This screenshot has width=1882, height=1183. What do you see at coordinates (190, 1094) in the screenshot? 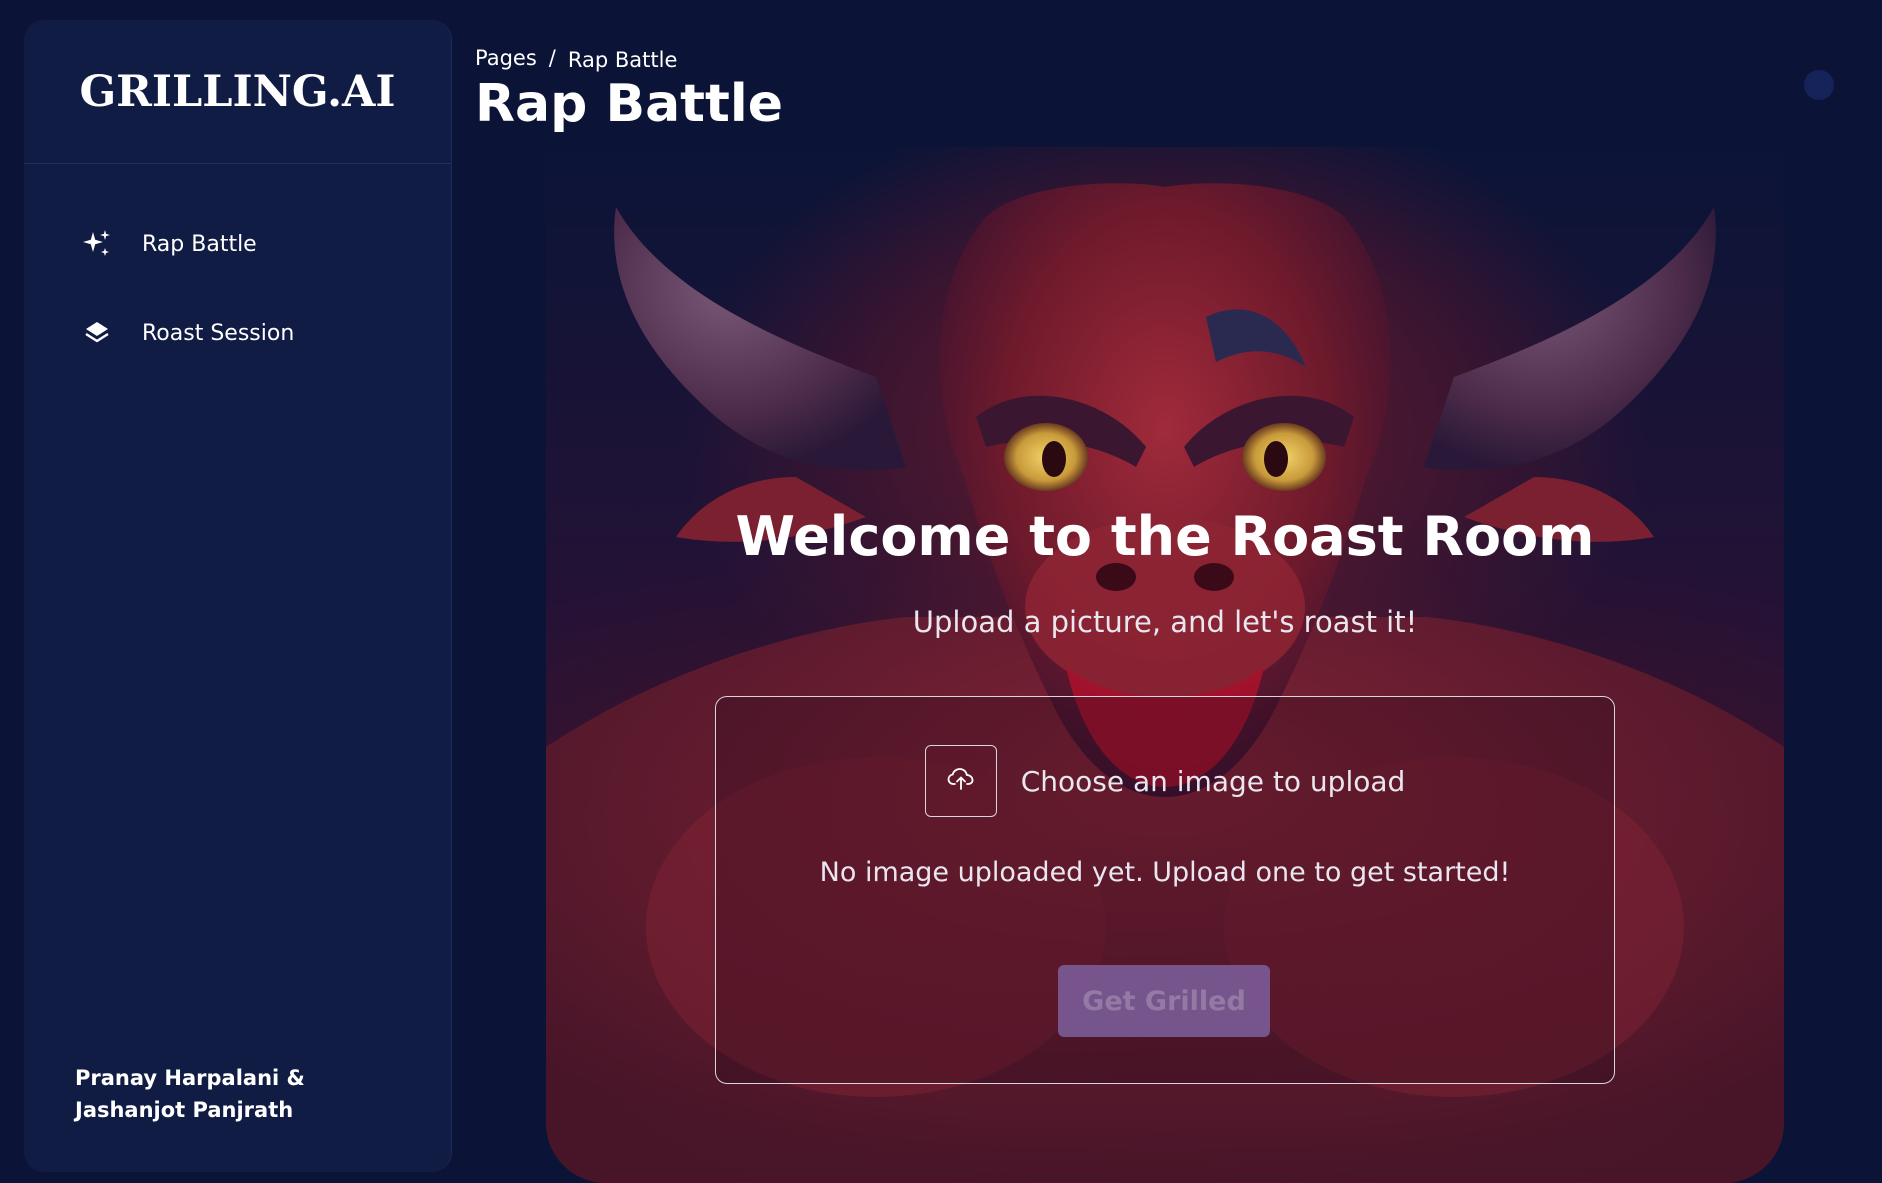
I see `author-credits: Pranay Harpalani & Jashanjot Panjrath` at bounding box center [190, 1094].